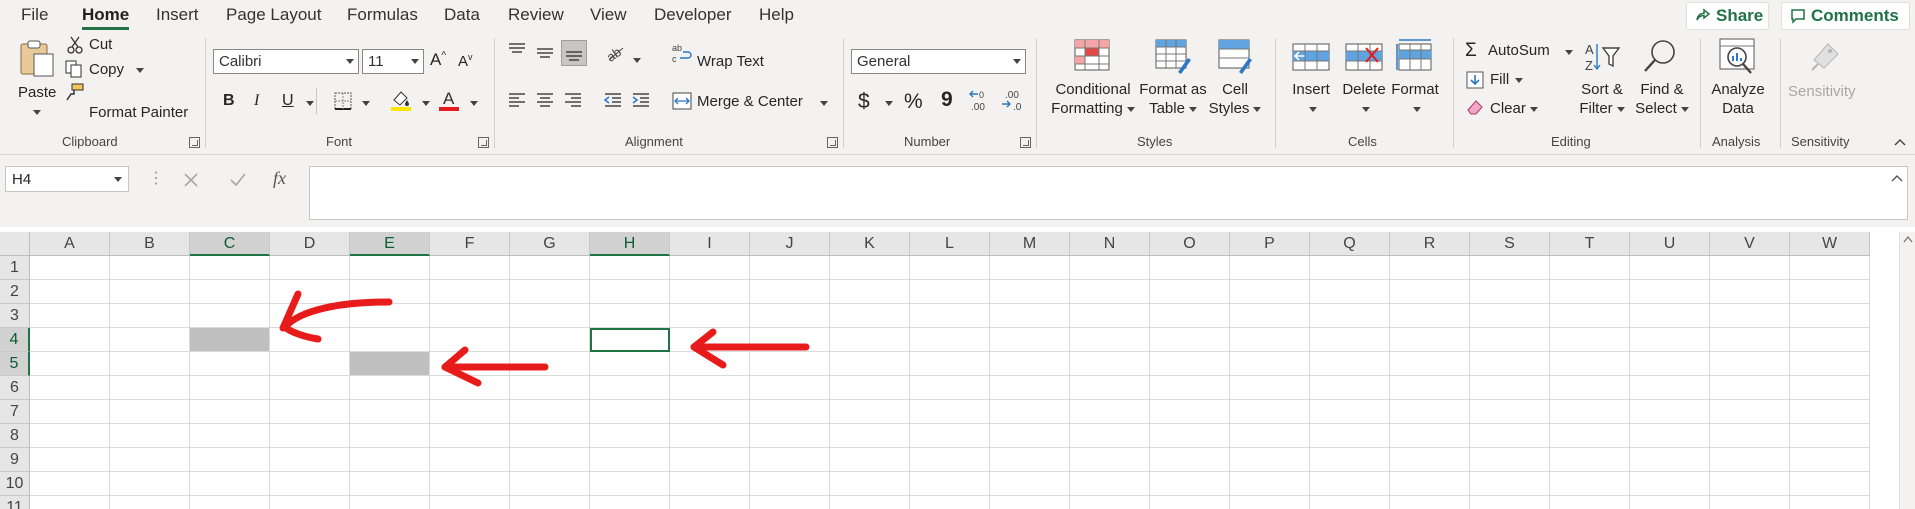  I want to click on font-name-select: Calibri, so click(286, 61).